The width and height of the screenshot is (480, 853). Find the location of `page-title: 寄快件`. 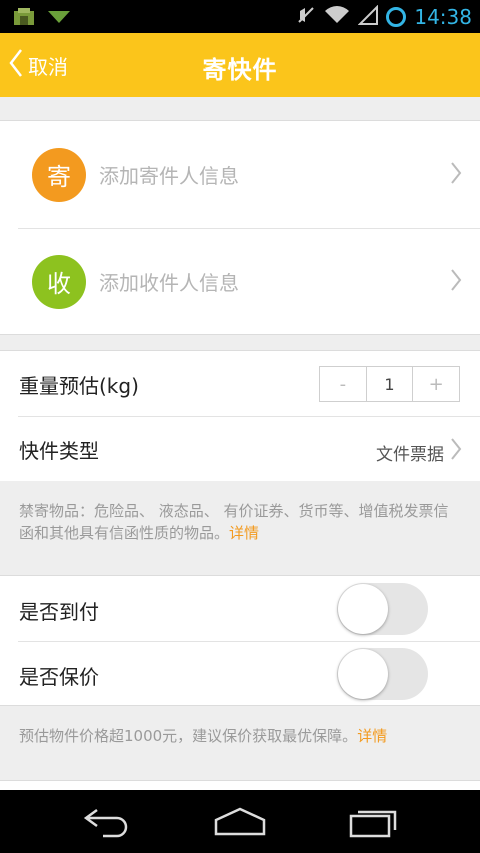

page-title: 寄快件 is located at coordinates (240, 70).